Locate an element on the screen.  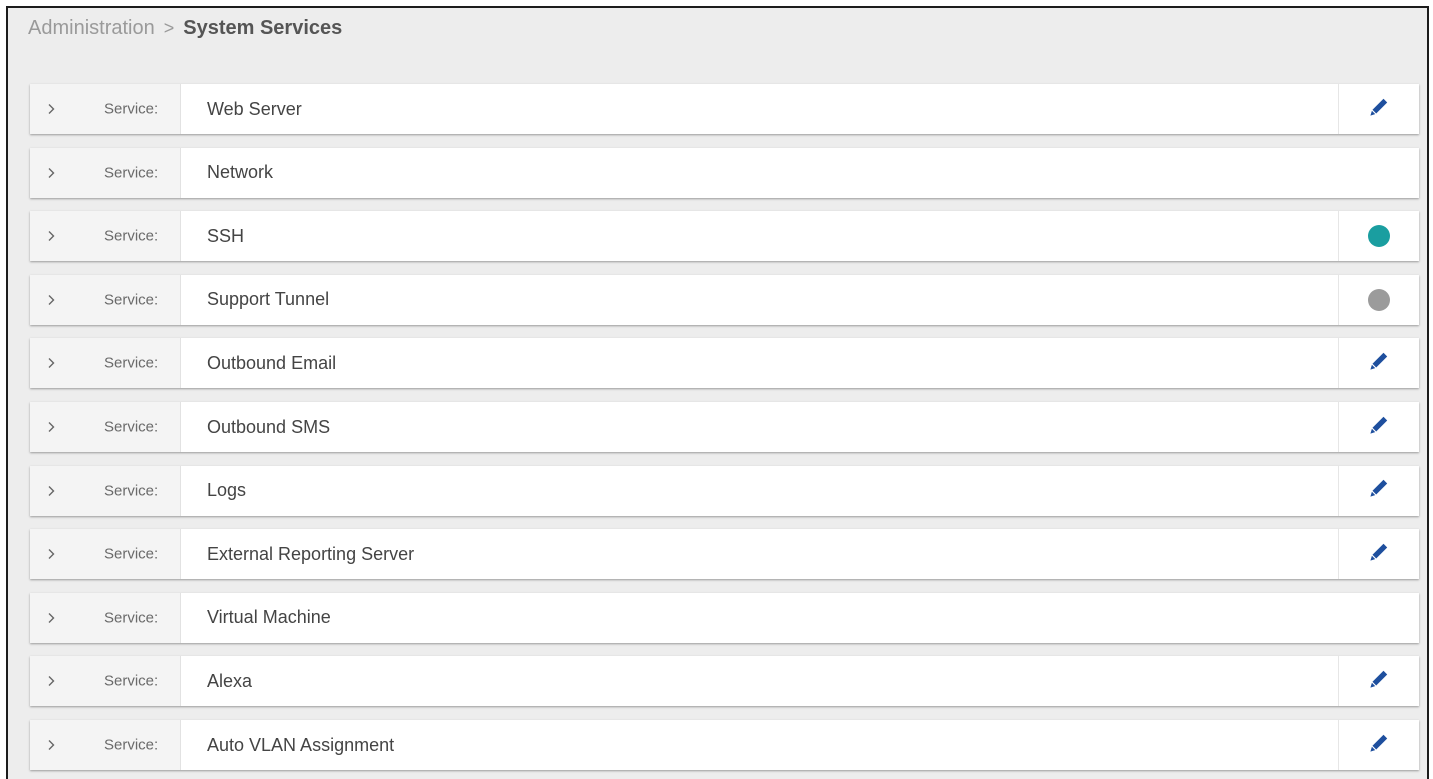
status-on-indicator is located at coordinates (1379, 236).